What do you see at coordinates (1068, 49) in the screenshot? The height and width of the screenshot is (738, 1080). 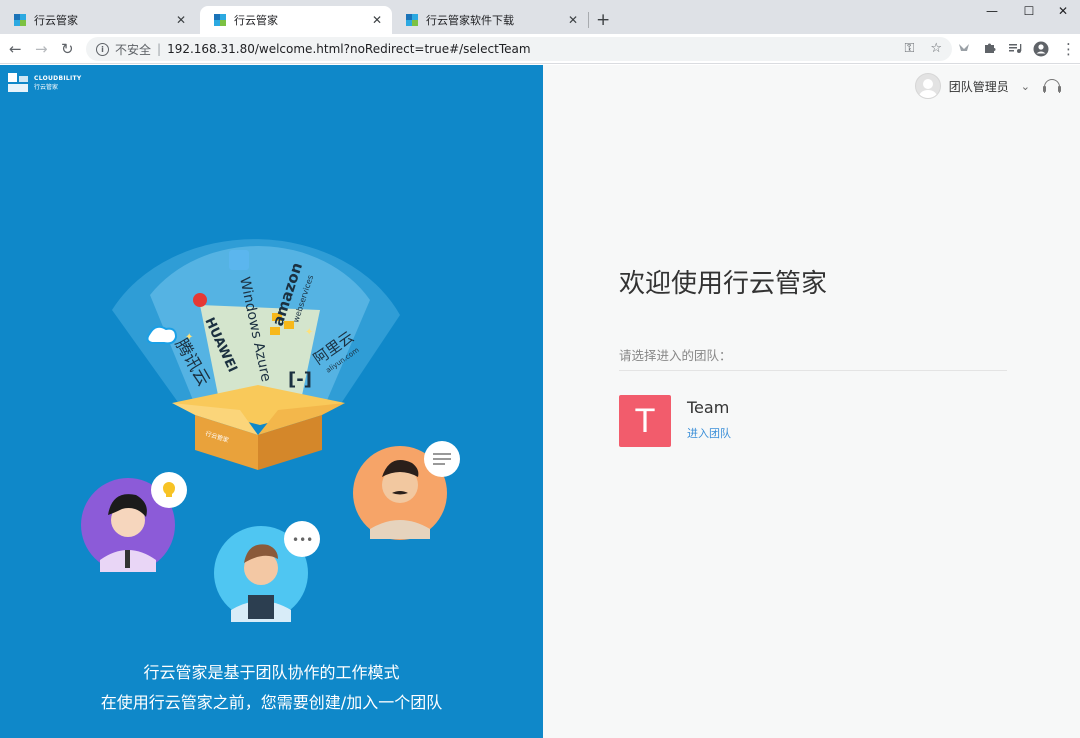 I see `menu-icon: ⋮` at bounding box center [1068, 49].